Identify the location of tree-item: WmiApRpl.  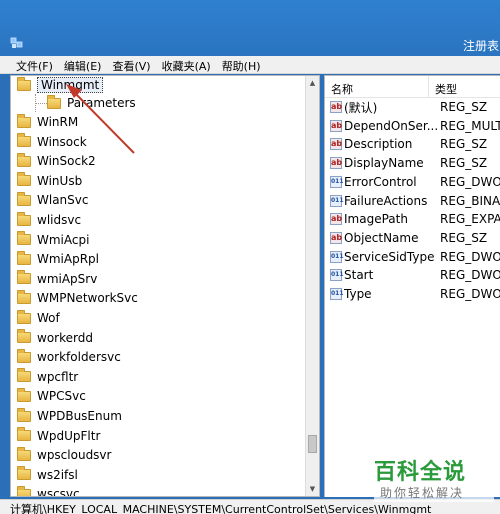
(58, 259).